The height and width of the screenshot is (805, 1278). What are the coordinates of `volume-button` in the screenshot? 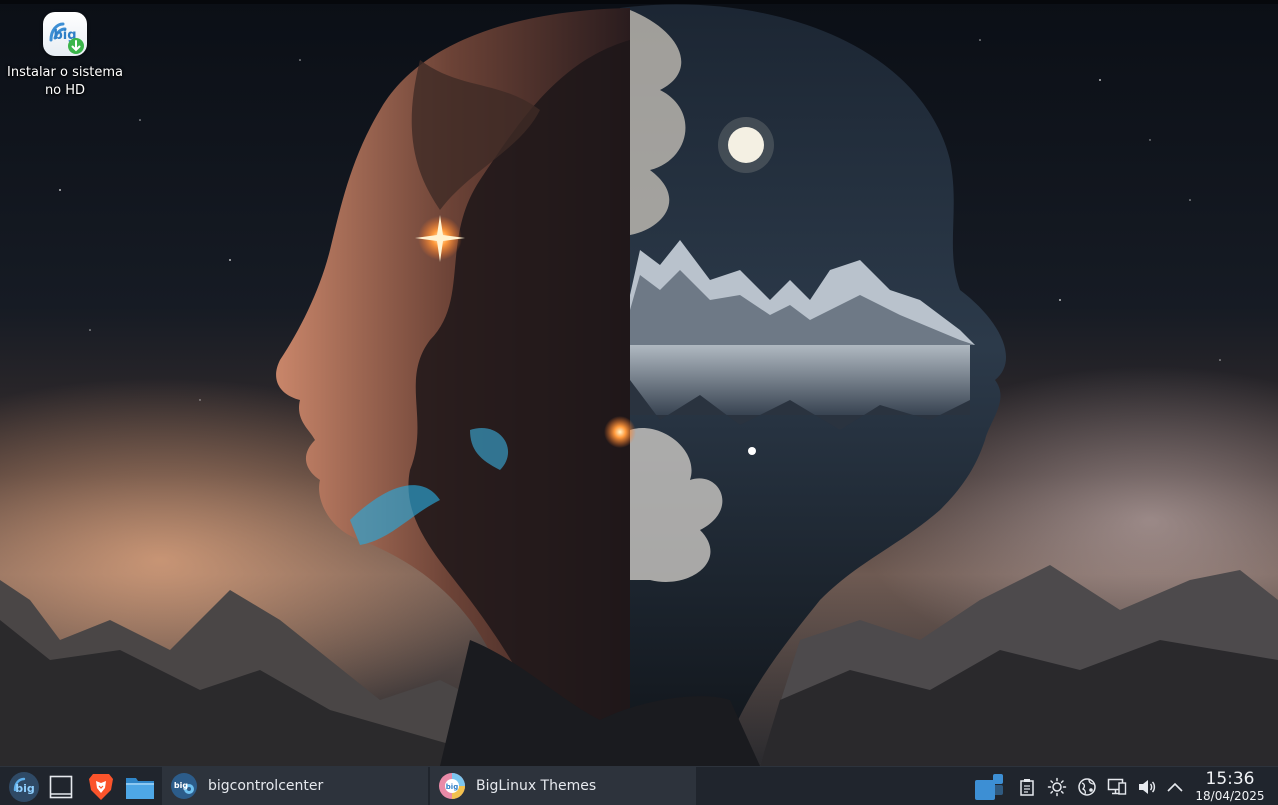 It's located at (1147, 787).